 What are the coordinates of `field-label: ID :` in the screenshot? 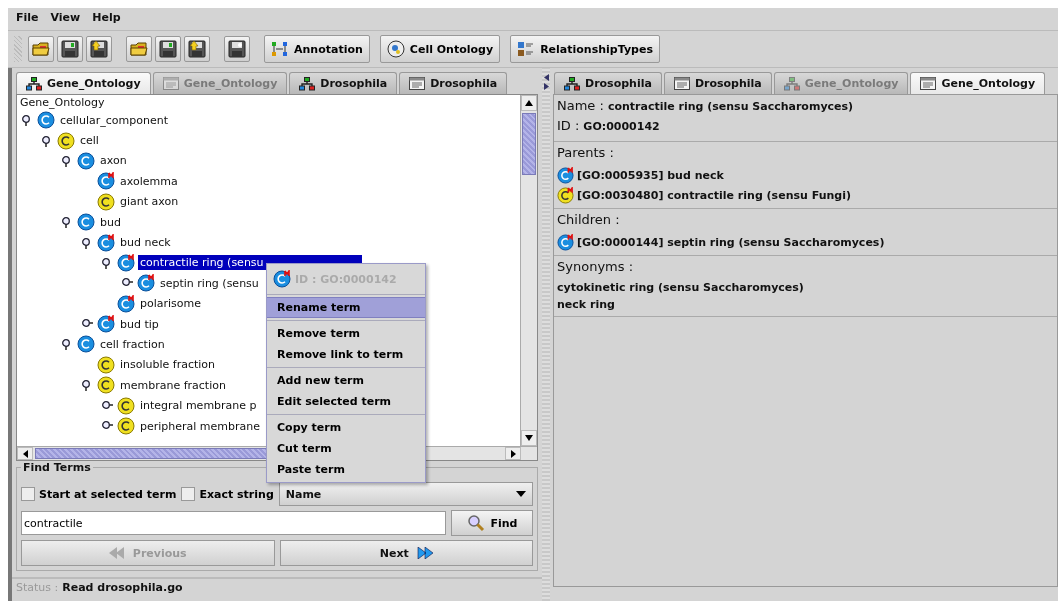 It's located at (568, 125).